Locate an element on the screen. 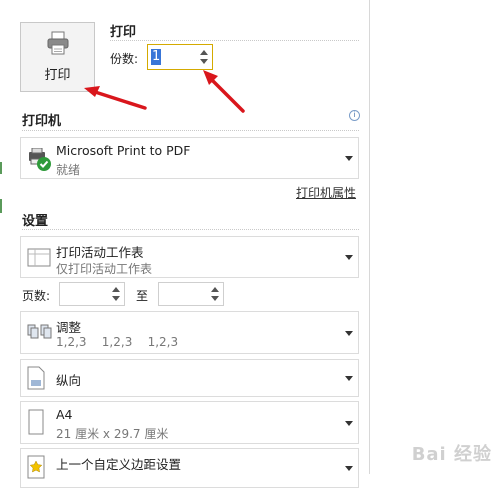 The width and height of the screenshot is (500, 488). print-what-main: 打印活动工作表 is located at coordinates (100, 252).